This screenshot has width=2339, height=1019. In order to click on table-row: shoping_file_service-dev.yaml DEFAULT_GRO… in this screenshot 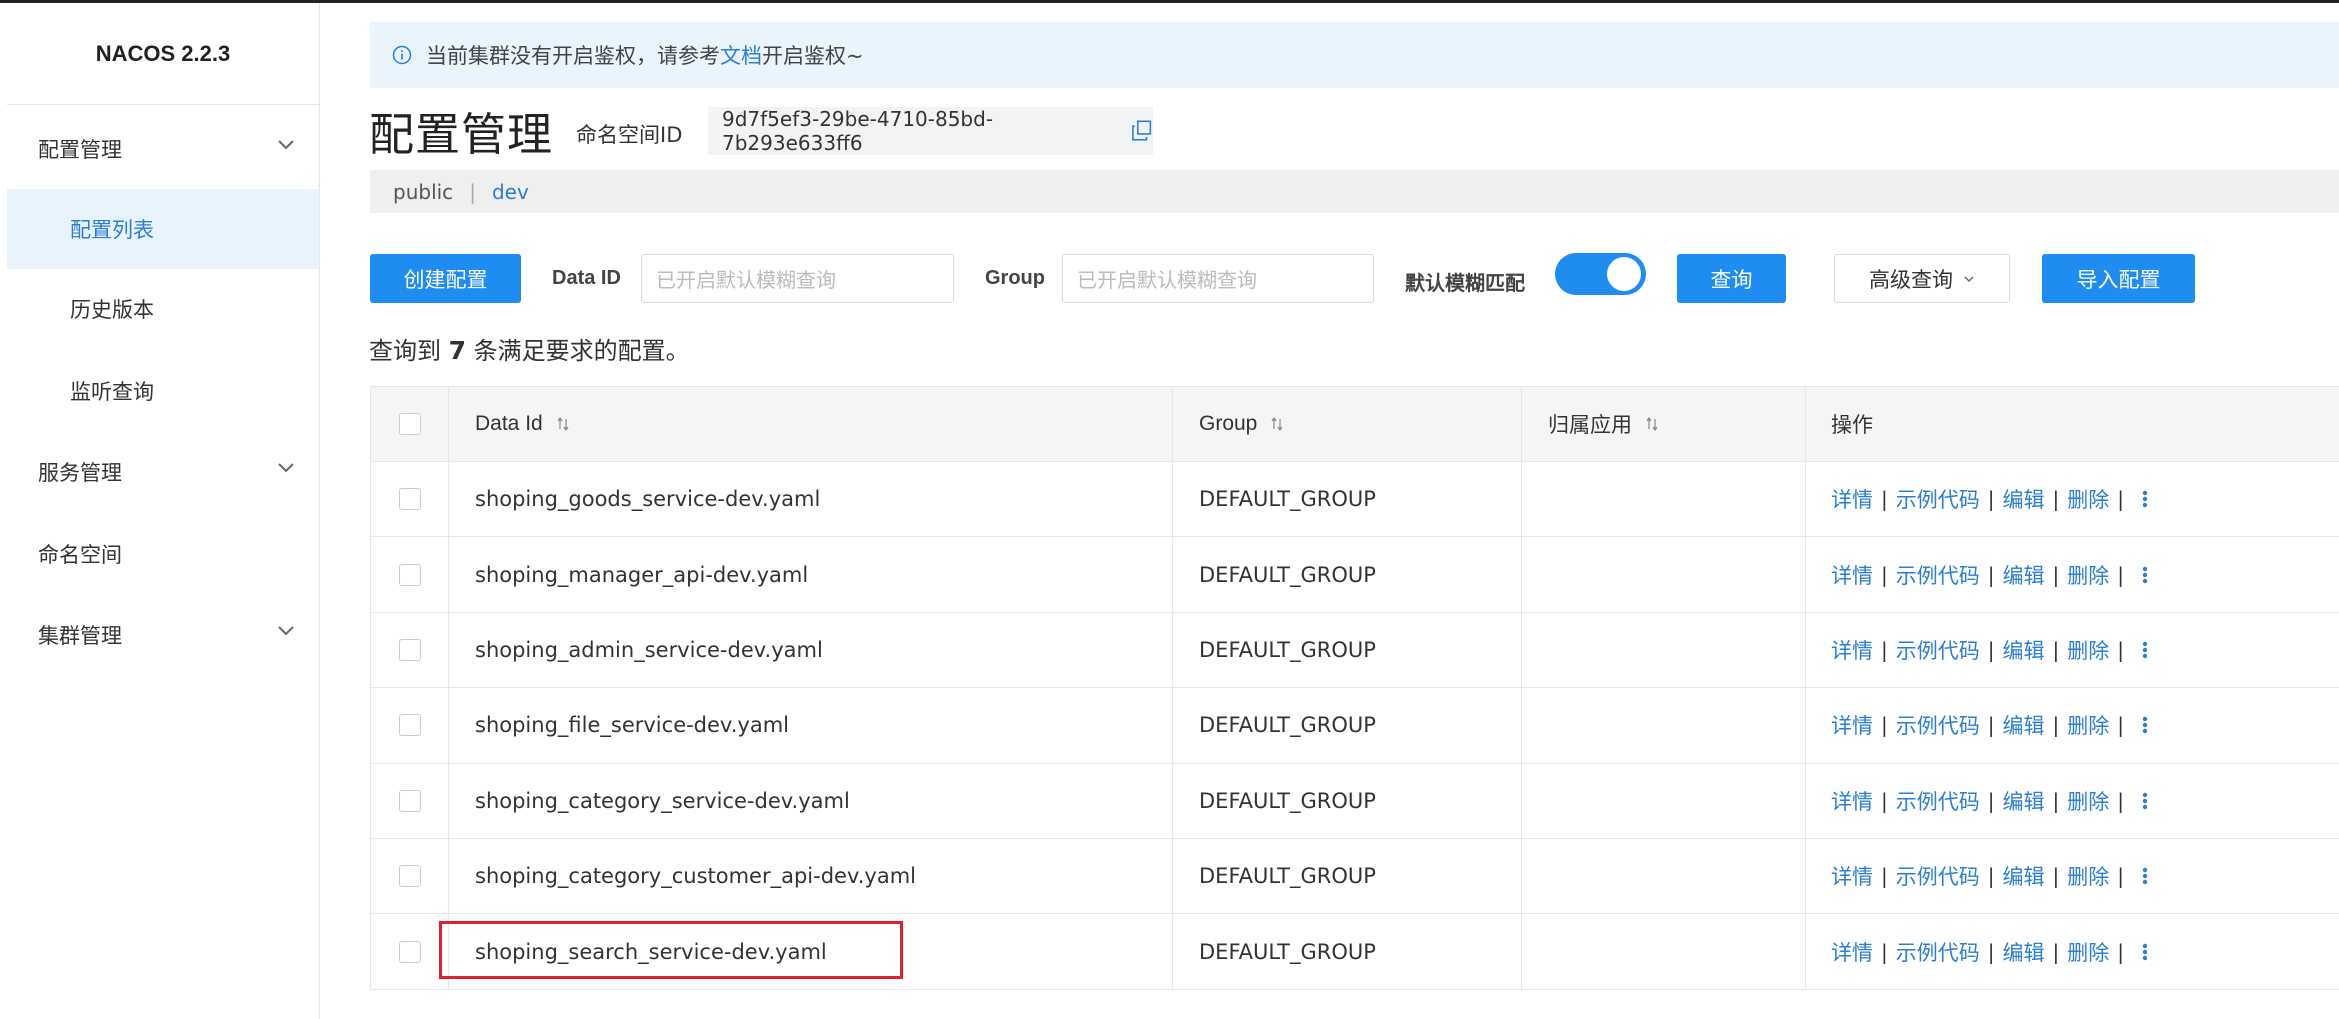, I will do `click(1354, 726)`.